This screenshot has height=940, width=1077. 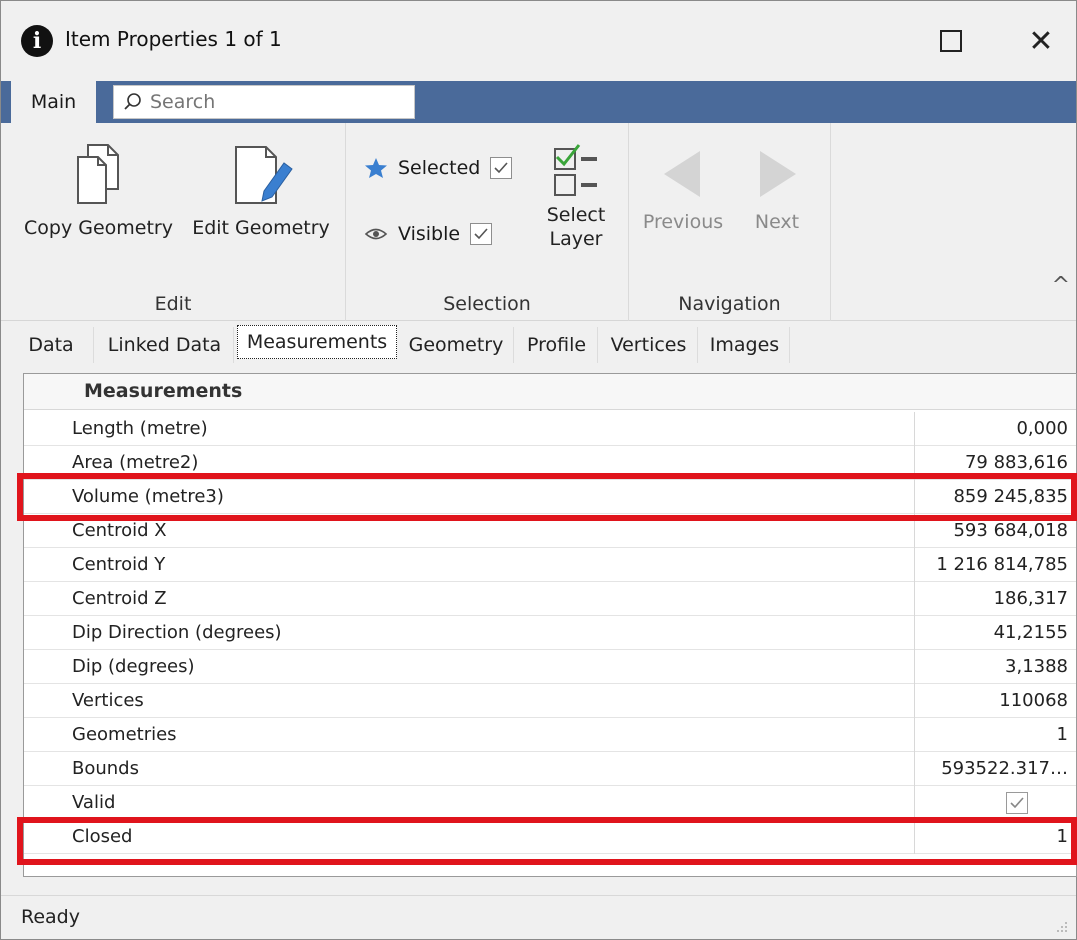 I want to click on property-value: 1 216 814,785, so click(x=995, y=565).